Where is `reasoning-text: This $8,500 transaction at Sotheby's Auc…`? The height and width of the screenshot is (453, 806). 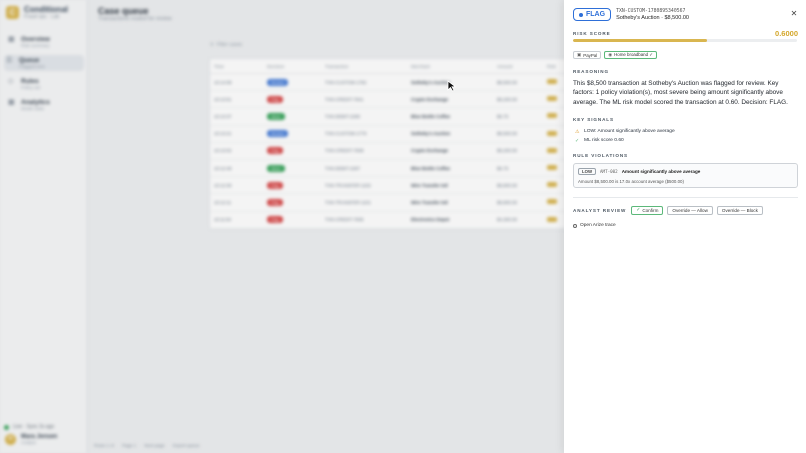 reasoning-text: This $8,500 transaction at Sotheby's Auc… is located at coordinates (680, 93).